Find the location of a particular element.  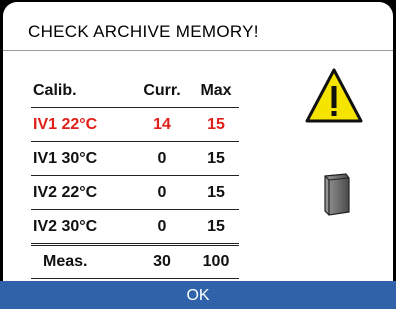

table-header-row: Calib. Curr. Max is located at coordinates (135, 91).